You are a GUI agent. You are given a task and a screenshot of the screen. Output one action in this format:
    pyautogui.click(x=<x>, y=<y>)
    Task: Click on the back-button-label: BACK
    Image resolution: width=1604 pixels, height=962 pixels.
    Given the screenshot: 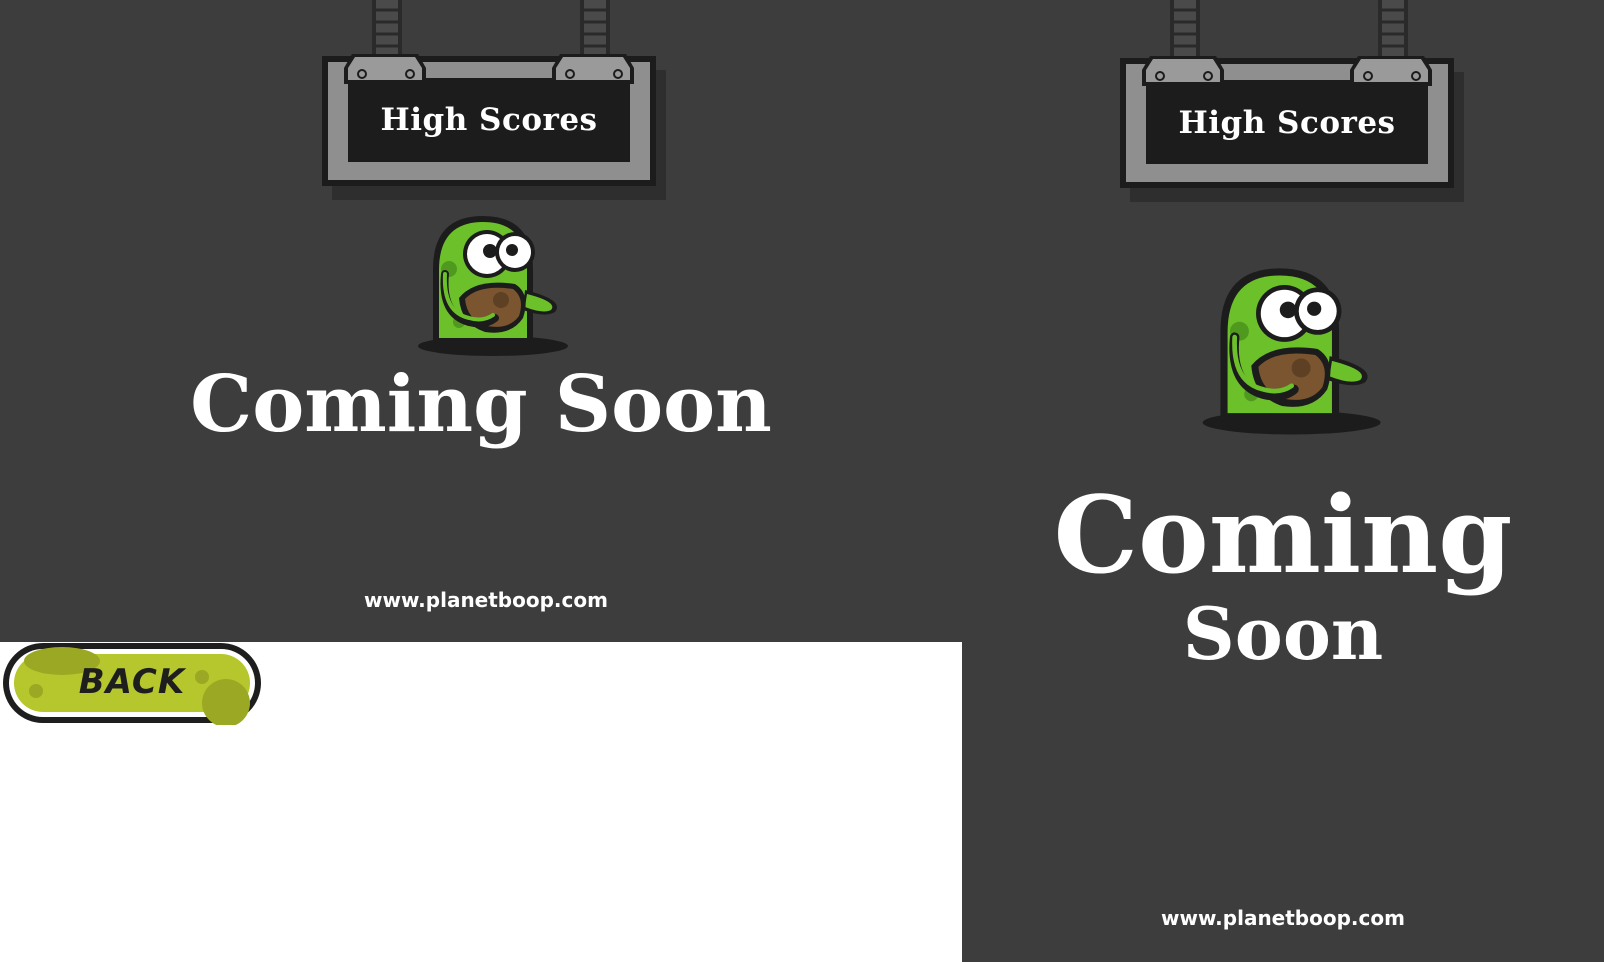 What is the action you would take?
    pyautogui.click(x=132, y=682)
    